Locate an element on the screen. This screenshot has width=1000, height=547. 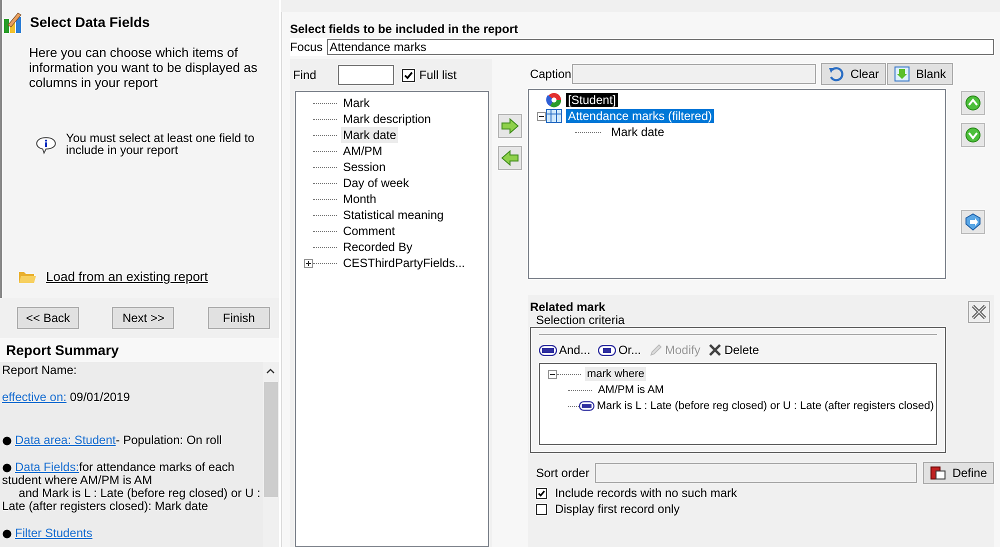
field-item: Mark is located at coordinates (356, 103).